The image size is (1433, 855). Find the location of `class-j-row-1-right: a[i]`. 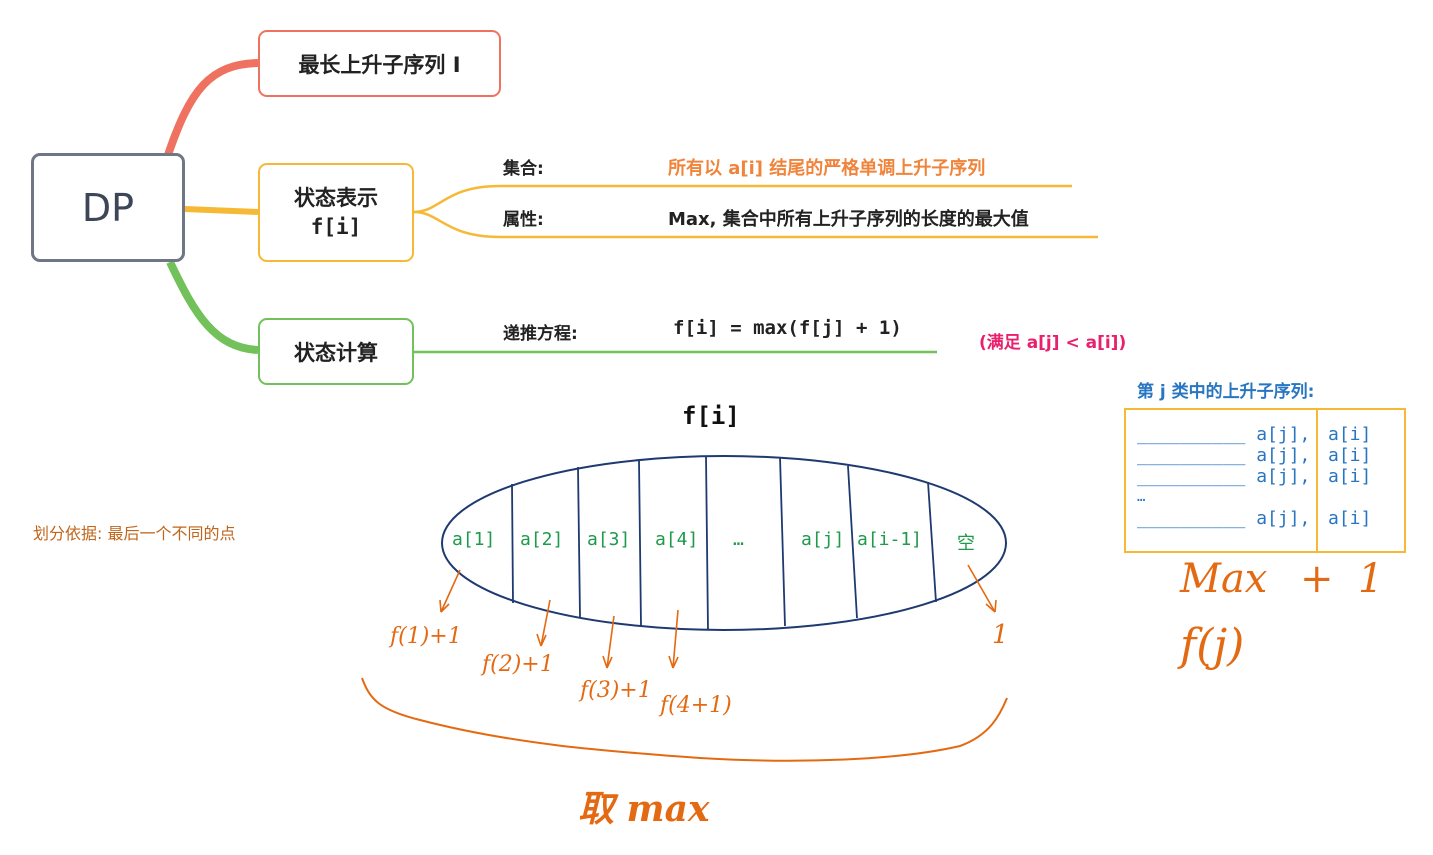

class-j-row-1-right: a[i] is located at coordinates (1350, 434).